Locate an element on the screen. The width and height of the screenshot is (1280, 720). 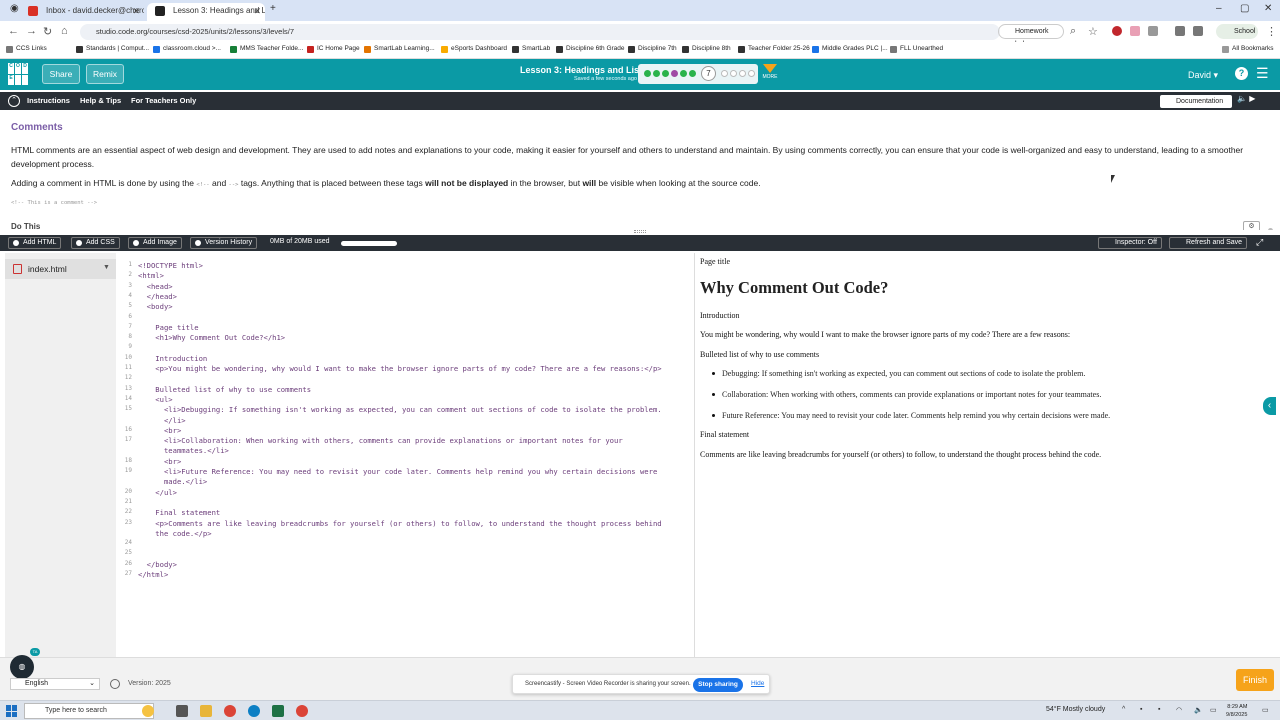
play-icon: ▶ is located at coordinates (1252, 98).